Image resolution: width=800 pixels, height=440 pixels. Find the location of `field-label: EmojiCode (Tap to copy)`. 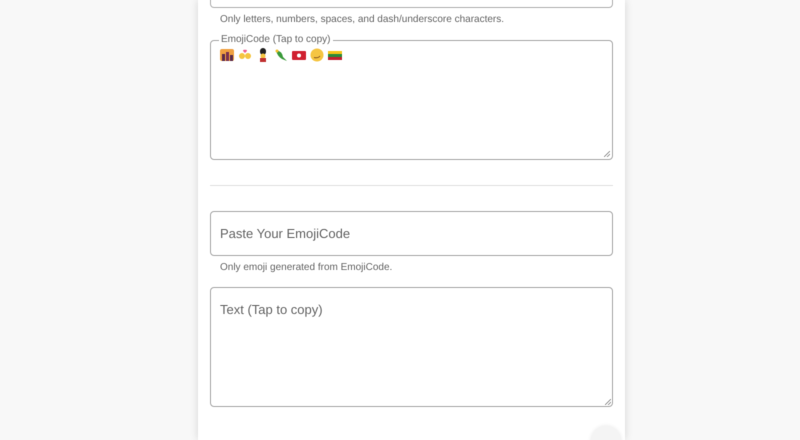

field-label: EmojiCode (Tap to copy) is located at coordinates (276, 40).